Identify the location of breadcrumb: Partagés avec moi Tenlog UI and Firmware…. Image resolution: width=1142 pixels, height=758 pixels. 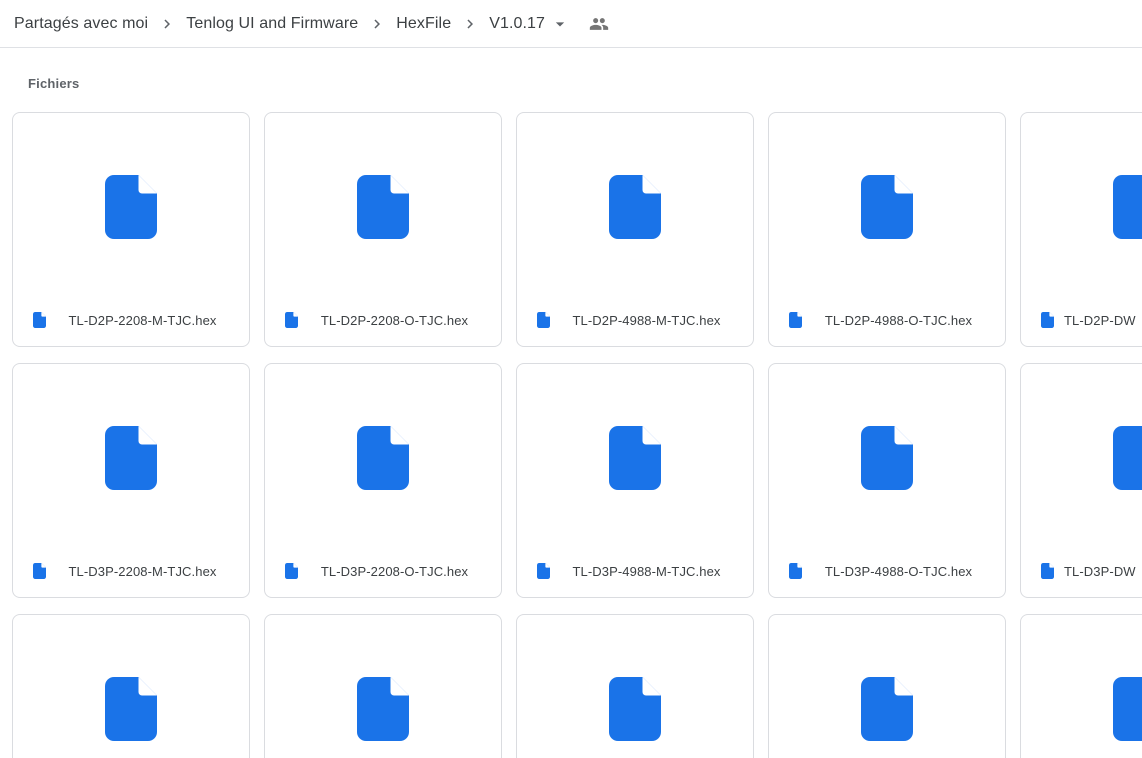
(571, 24).